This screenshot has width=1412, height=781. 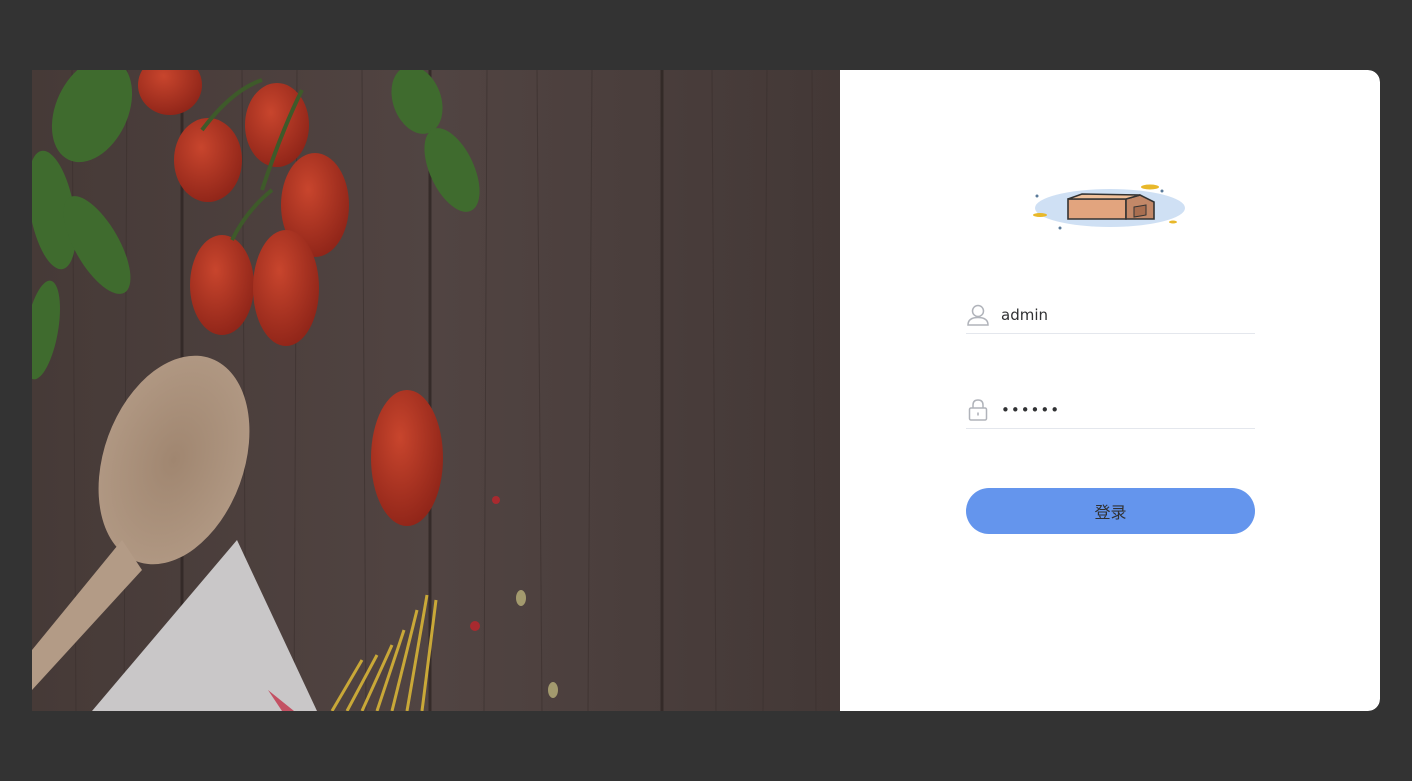 I want to click on username-field, so click(x=1110, y=315).